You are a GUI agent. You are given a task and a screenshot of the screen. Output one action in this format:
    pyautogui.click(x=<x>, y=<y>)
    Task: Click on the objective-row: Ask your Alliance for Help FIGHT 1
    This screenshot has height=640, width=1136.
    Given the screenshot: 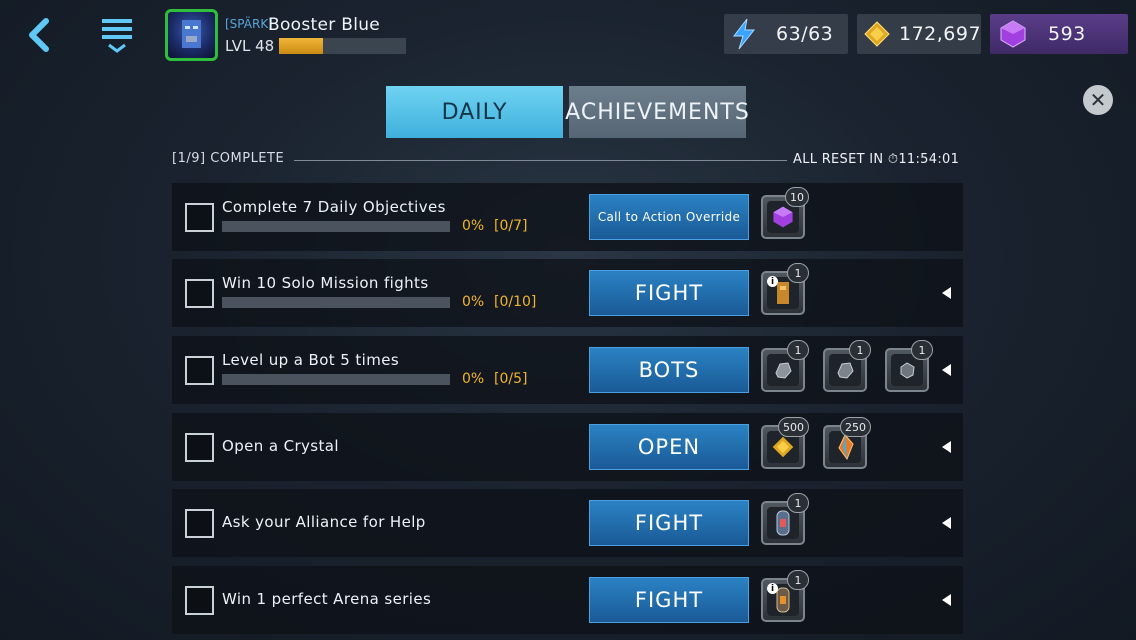 What is the action you would take?
    pyautogui.click(x=567, y=523)
    